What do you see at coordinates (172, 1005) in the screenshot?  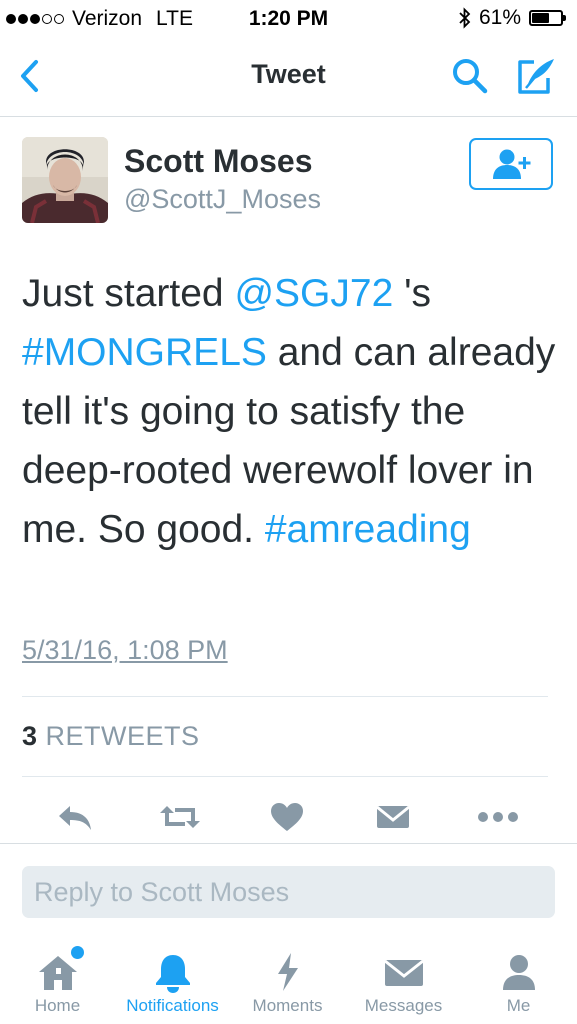 I see `tab-label: Notifications` at bounding box center [172, 1005].